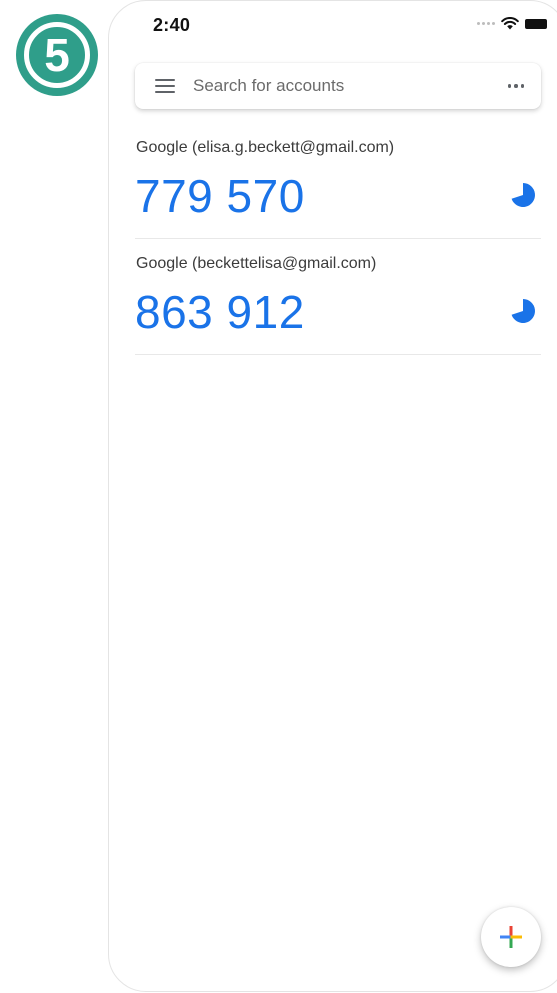  What do you see at coordinates (256, 263) in the screenshot?
I see `account-name: Google (beckettelisa@gmail.com)` at bounding box center [256, 263].